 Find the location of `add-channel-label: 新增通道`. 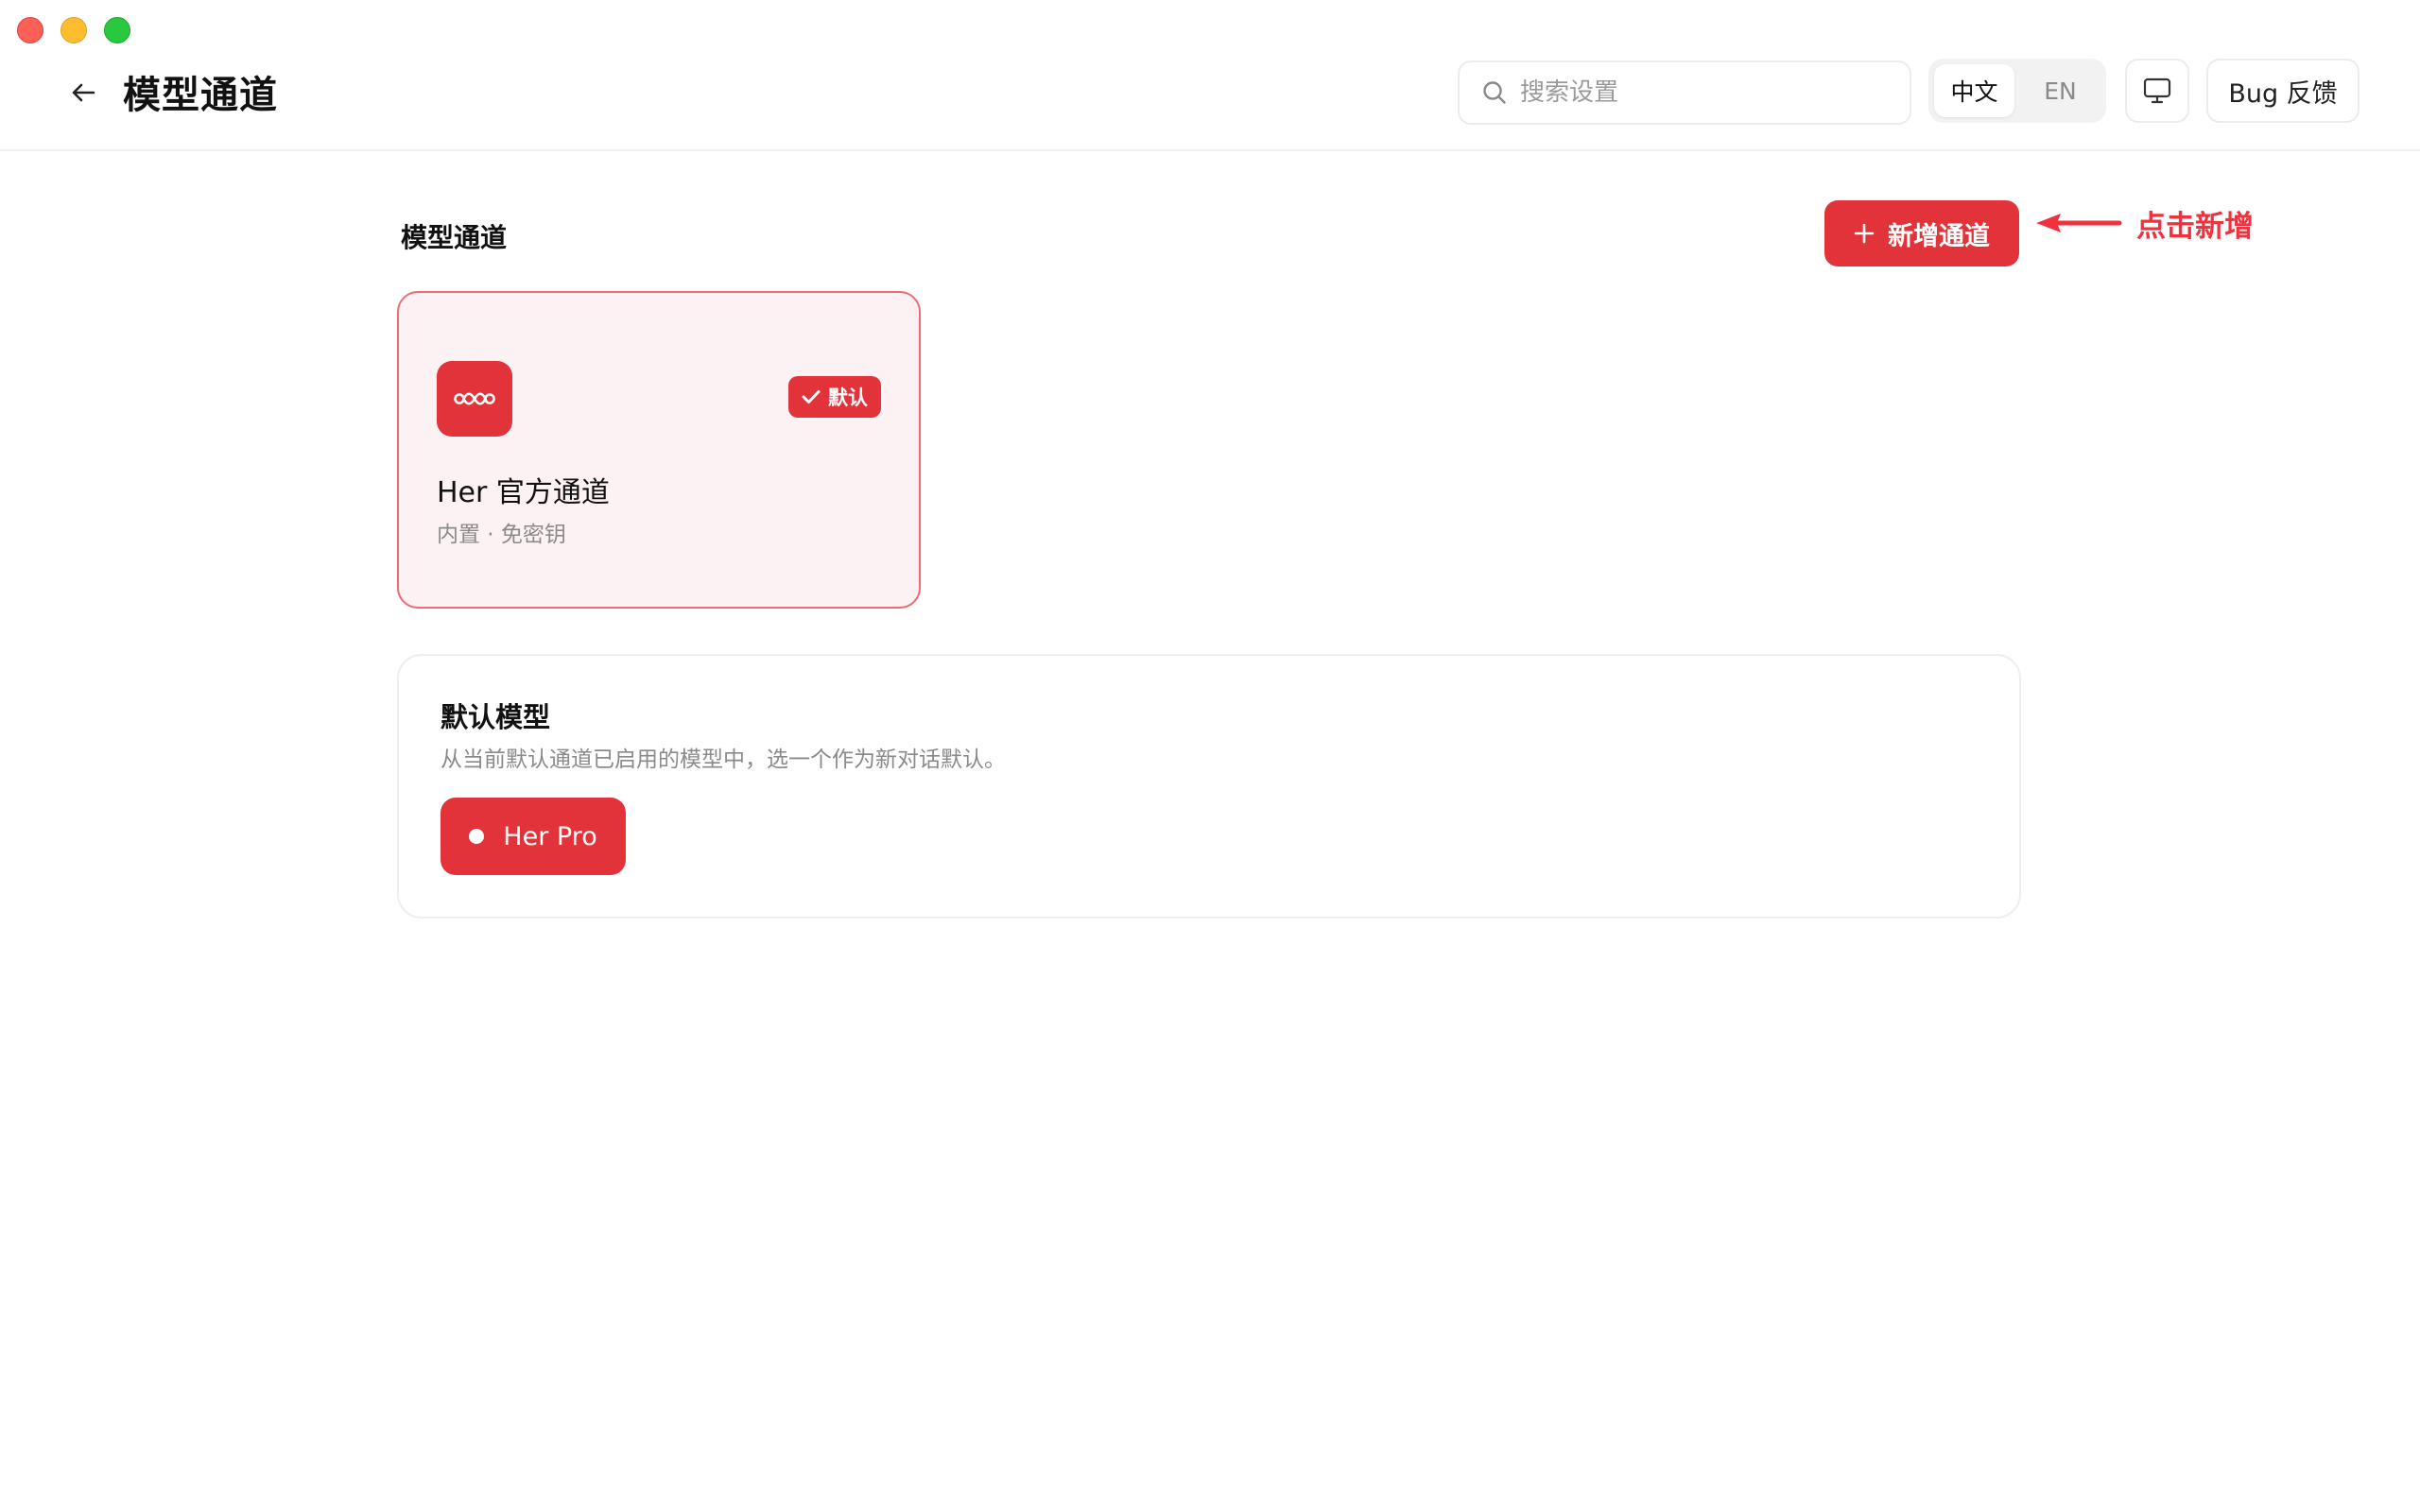

add-channel-label: 新增通道 is located at coordinates (1939, 236).